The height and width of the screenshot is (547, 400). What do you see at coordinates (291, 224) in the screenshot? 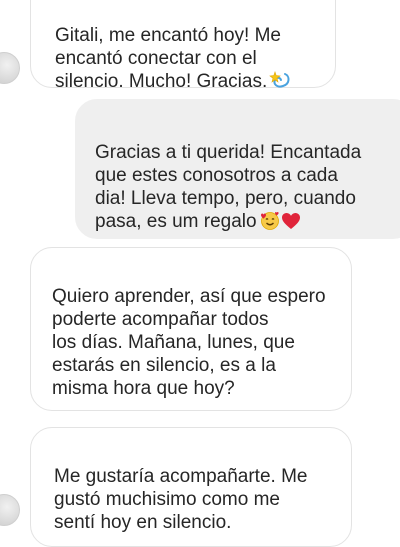
I see `red-heart-emoji-icon` at bounding box center [291, 224].